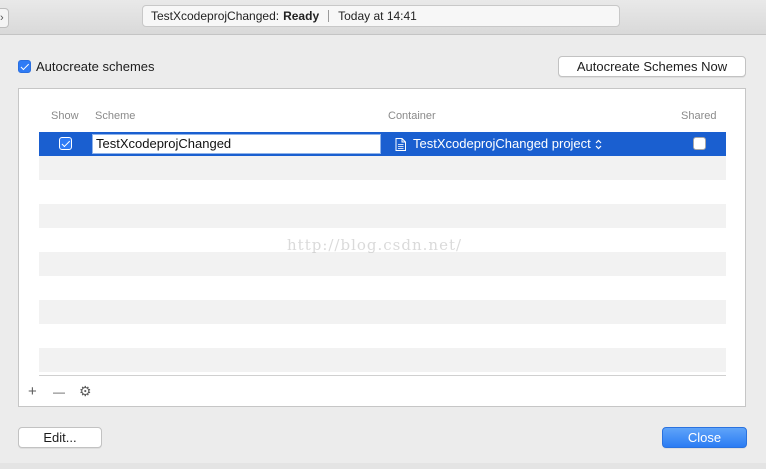 The height and width of the screenshot is (469, 766). Describe the element at coordinates (236, 144) in the screenshot. I see `scheme-name-field: TestXcodeprojChanged` at that location.